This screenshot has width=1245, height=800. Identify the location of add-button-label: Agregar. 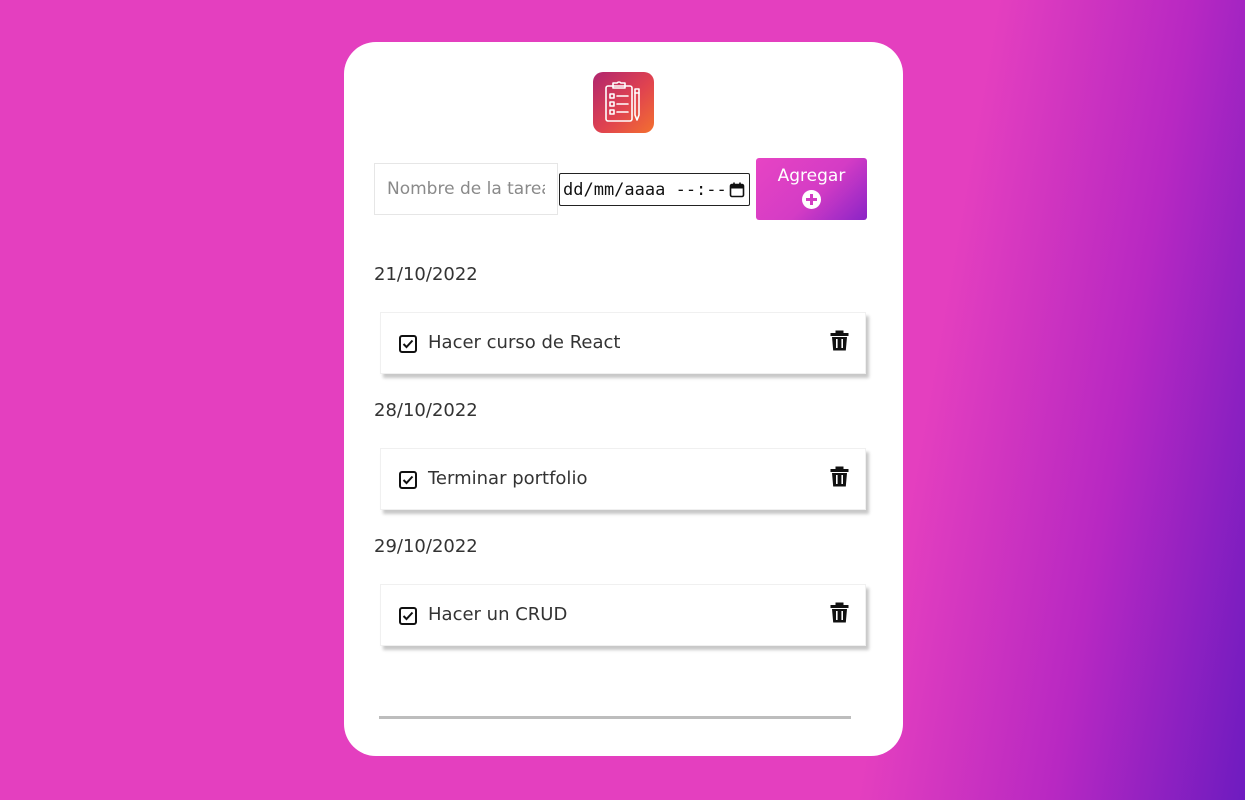
(811, 176).